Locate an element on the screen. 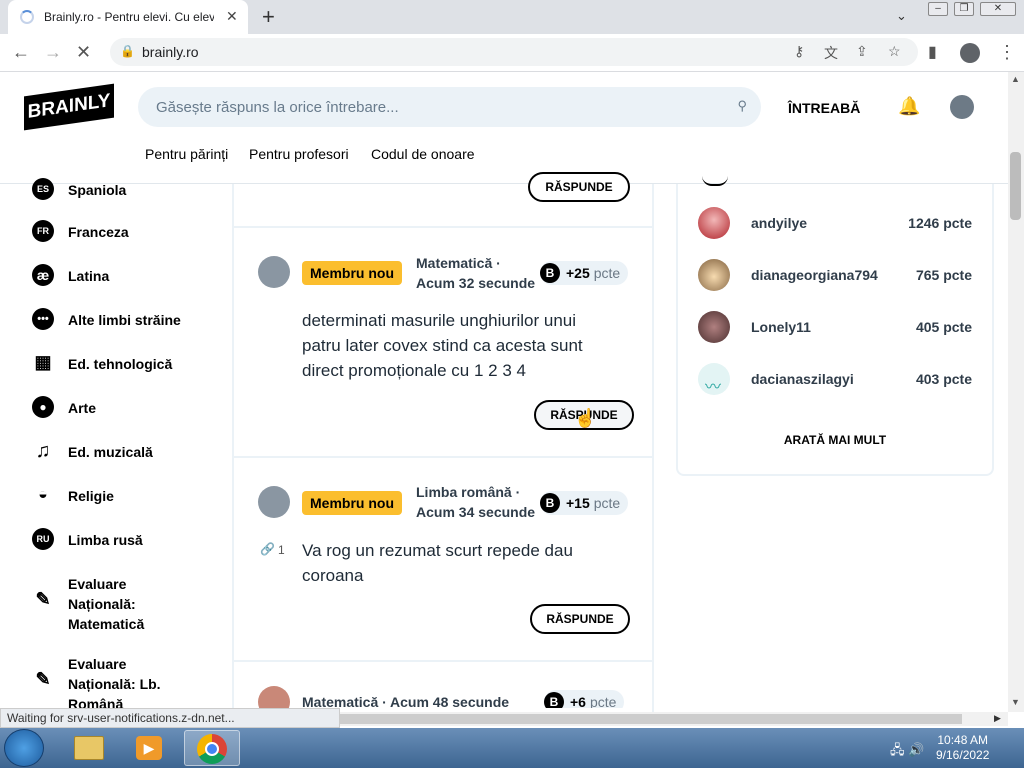 The image size is (1024, 768). system-tray-icons: 🖧 🔊 is located at coordinates (907, 752).